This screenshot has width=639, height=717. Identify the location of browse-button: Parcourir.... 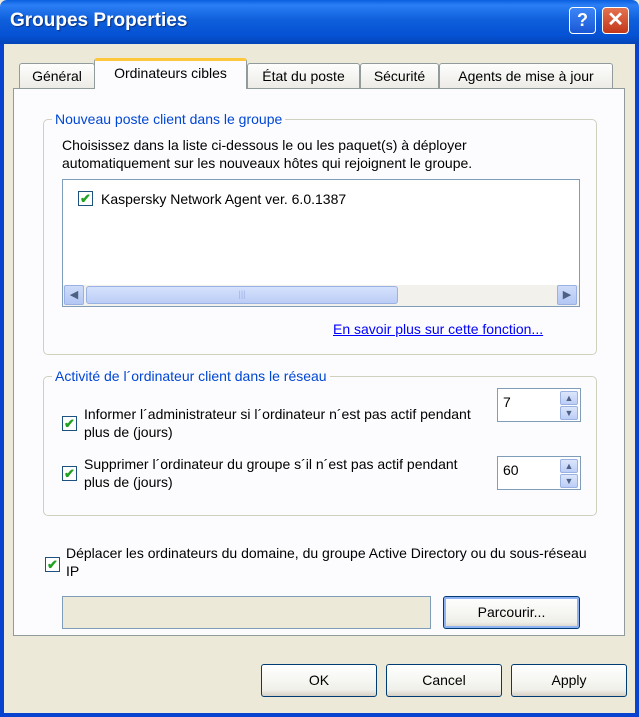
(511, 612).